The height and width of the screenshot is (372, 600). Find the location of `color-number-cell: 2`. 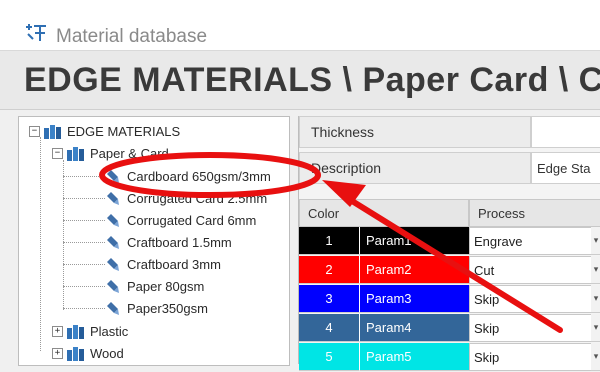

color-number-cell: 2 is located at coordinates (329, 270).